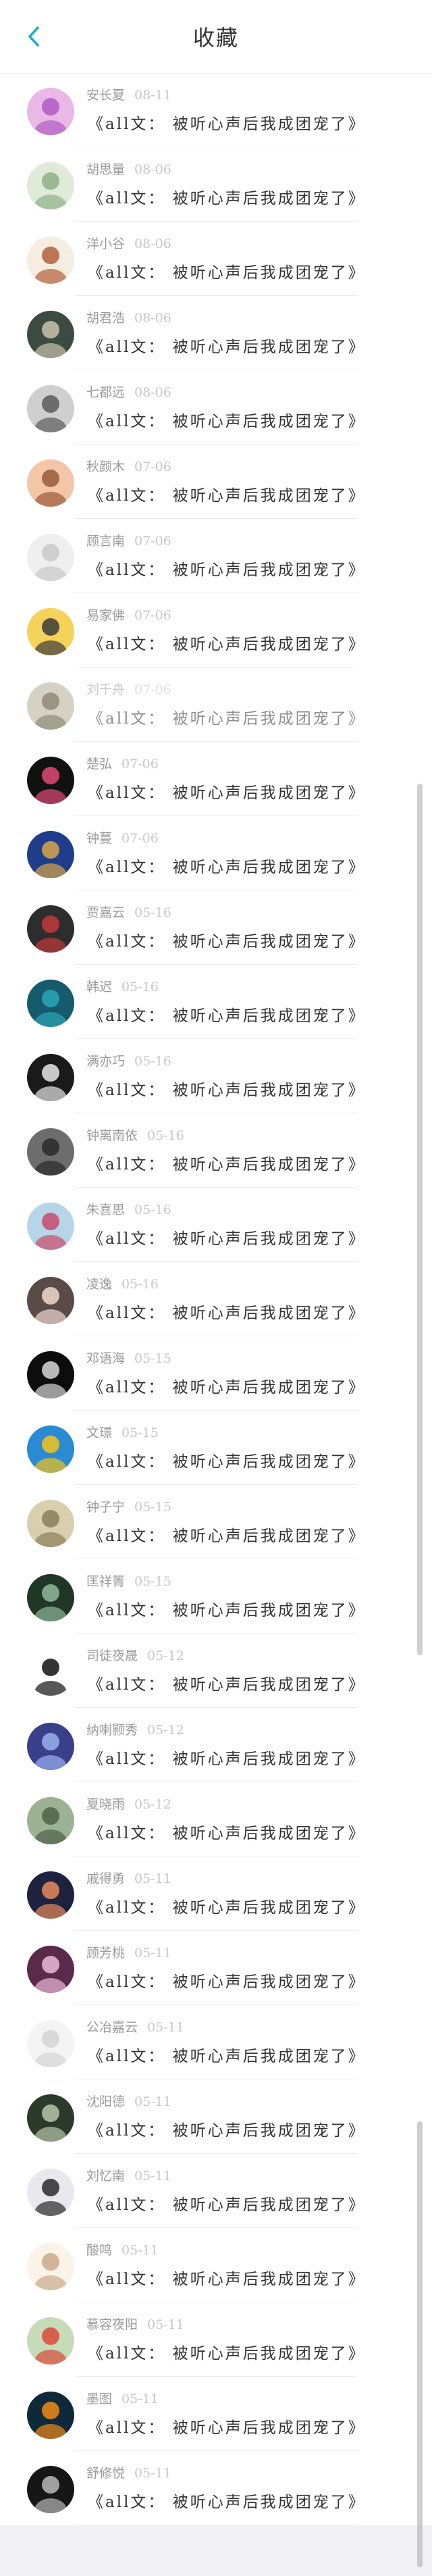  What do you see at coordinates (105, 392) in the screenshot?
I see `user-name: 七都远` at bounding box center [105, 392].